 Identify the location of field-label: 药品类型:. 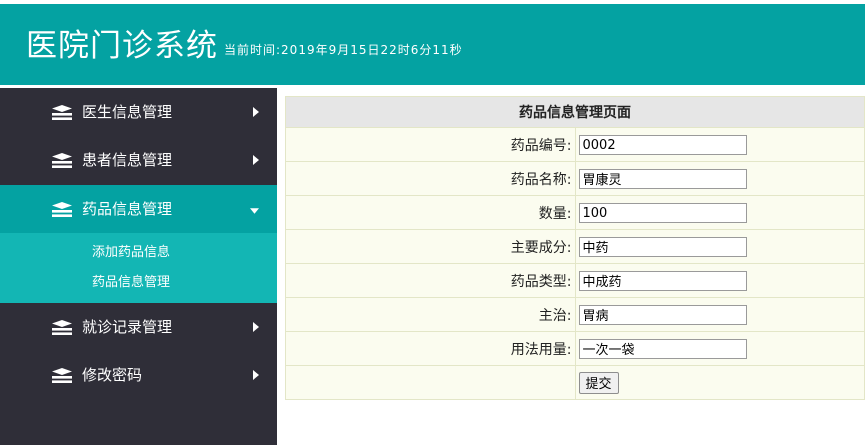
(430, 280).